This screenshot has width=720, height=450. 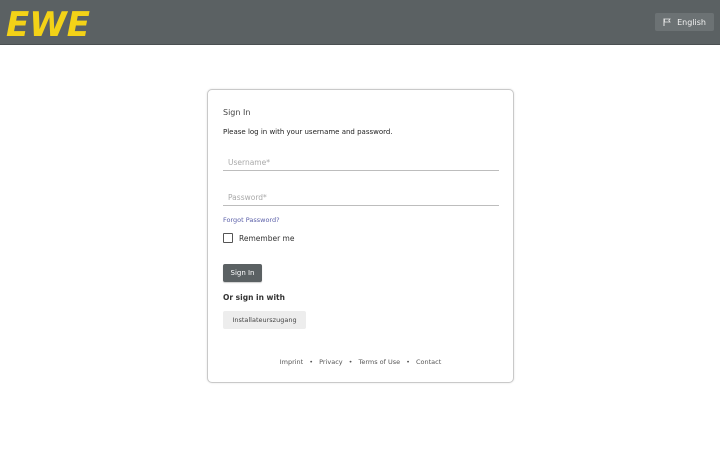 I want to click on top-bar: EWE English, so click(x=360, y=22).